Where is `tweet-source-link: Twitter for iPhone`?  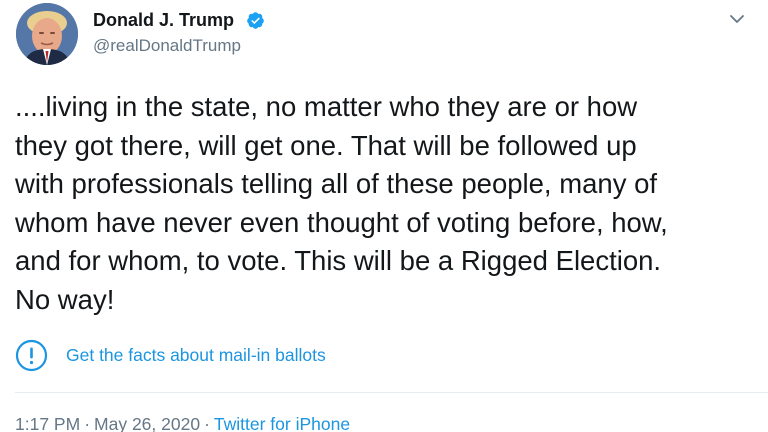
tweet-source-link: Twitter for iPhone is located at coordinates (282, 423).